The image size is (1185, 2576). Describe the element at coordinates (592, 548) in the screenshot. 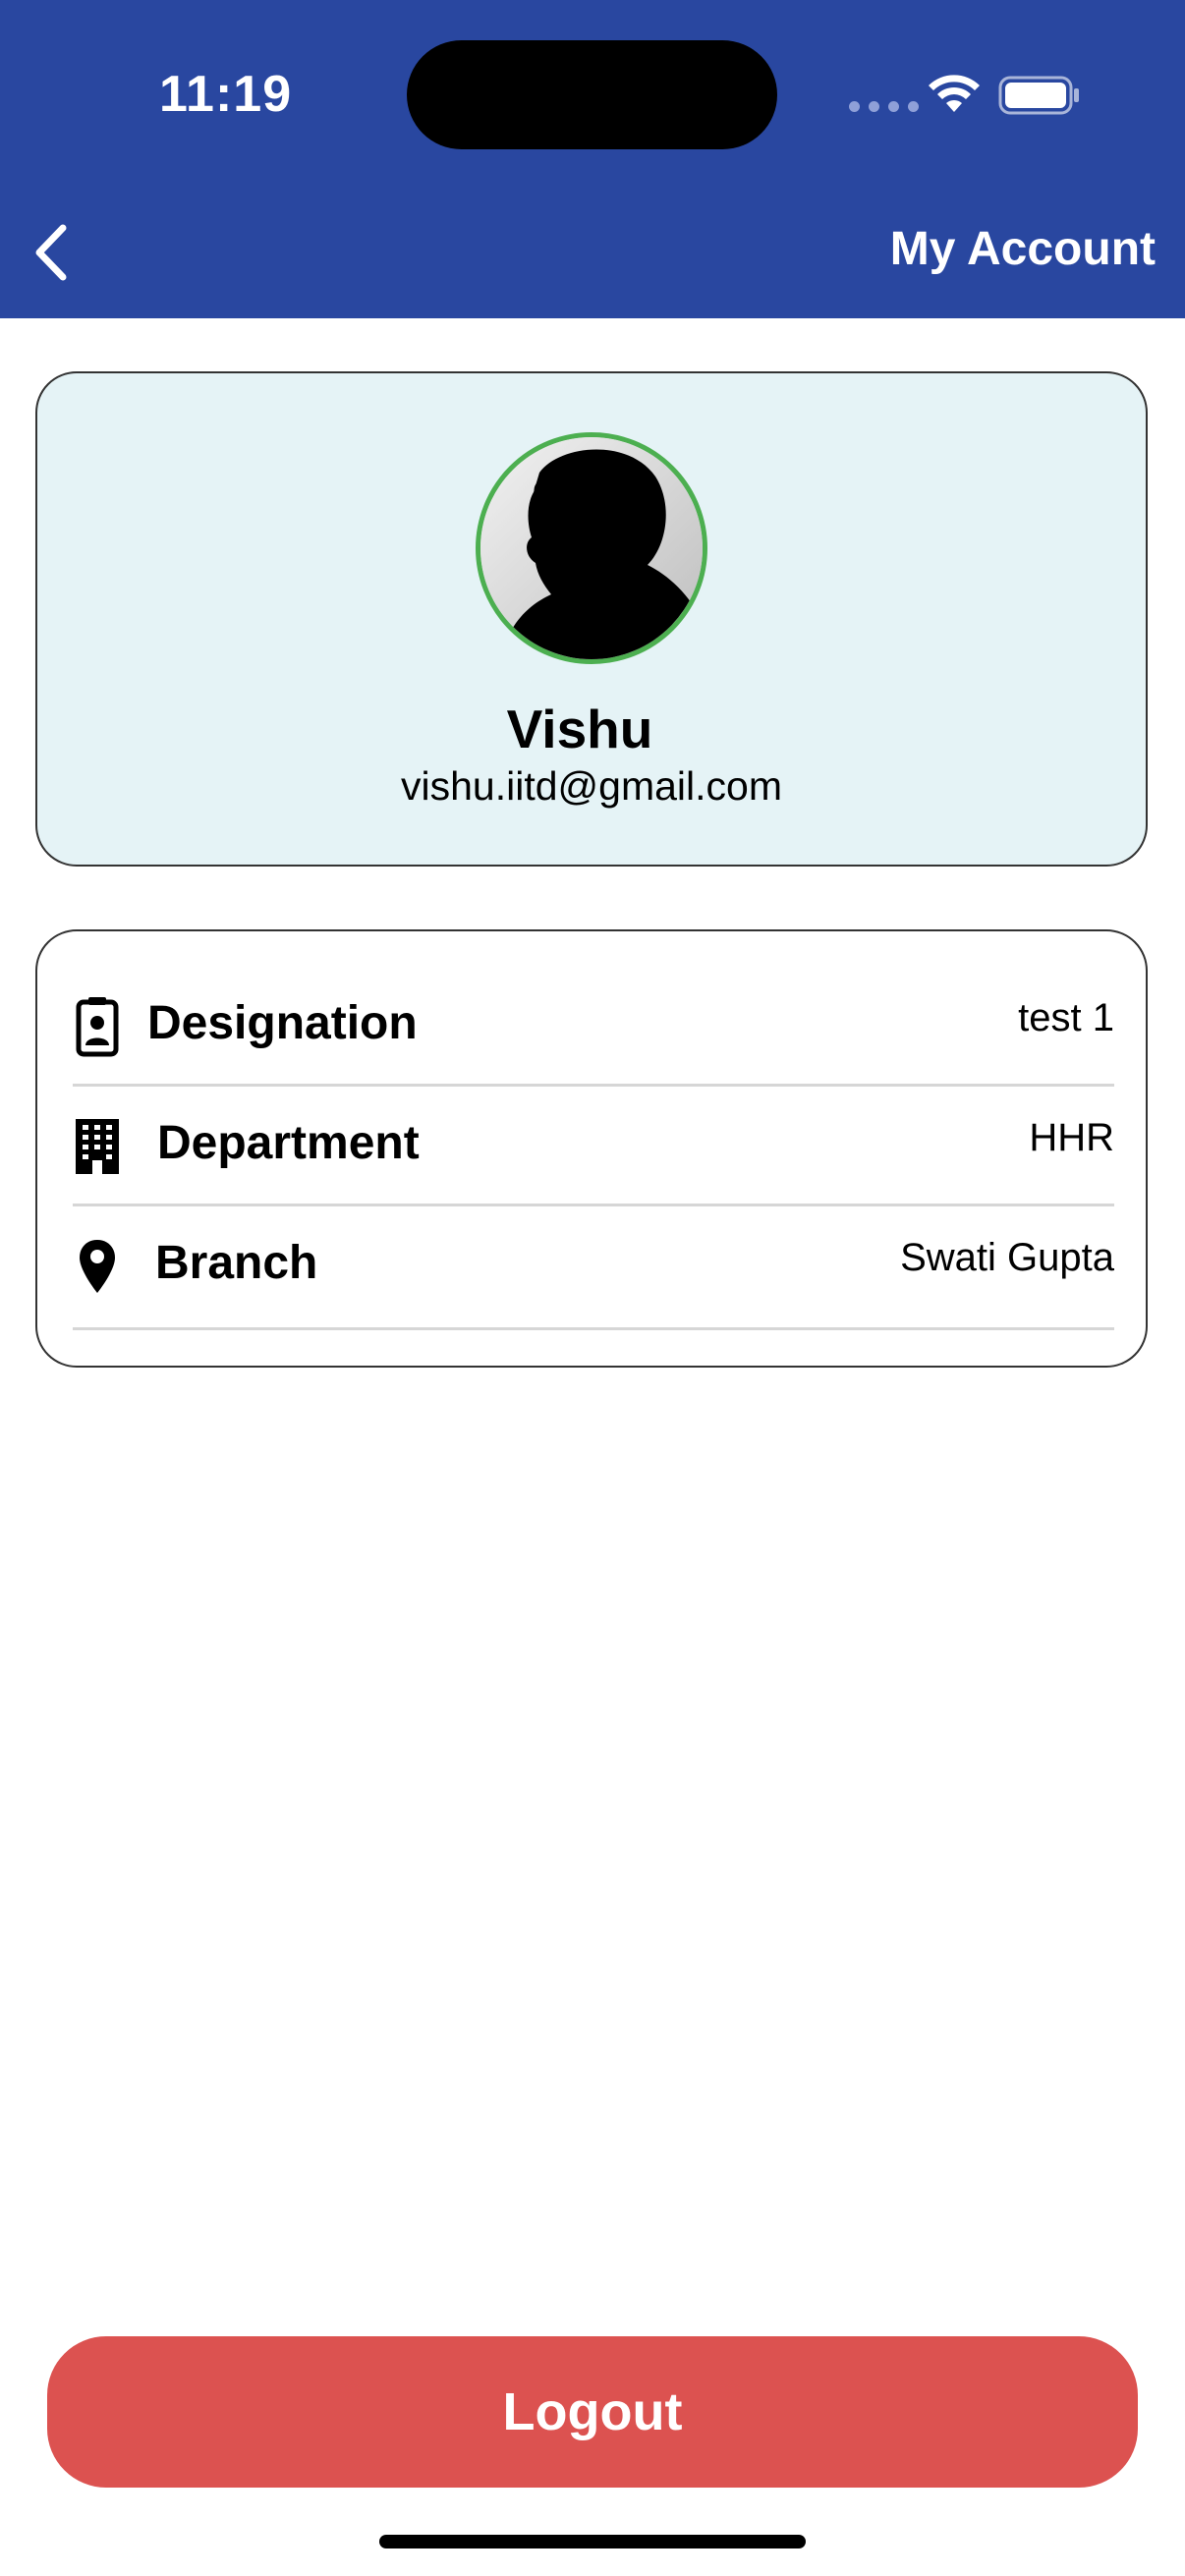

I see `avatar` at that location.